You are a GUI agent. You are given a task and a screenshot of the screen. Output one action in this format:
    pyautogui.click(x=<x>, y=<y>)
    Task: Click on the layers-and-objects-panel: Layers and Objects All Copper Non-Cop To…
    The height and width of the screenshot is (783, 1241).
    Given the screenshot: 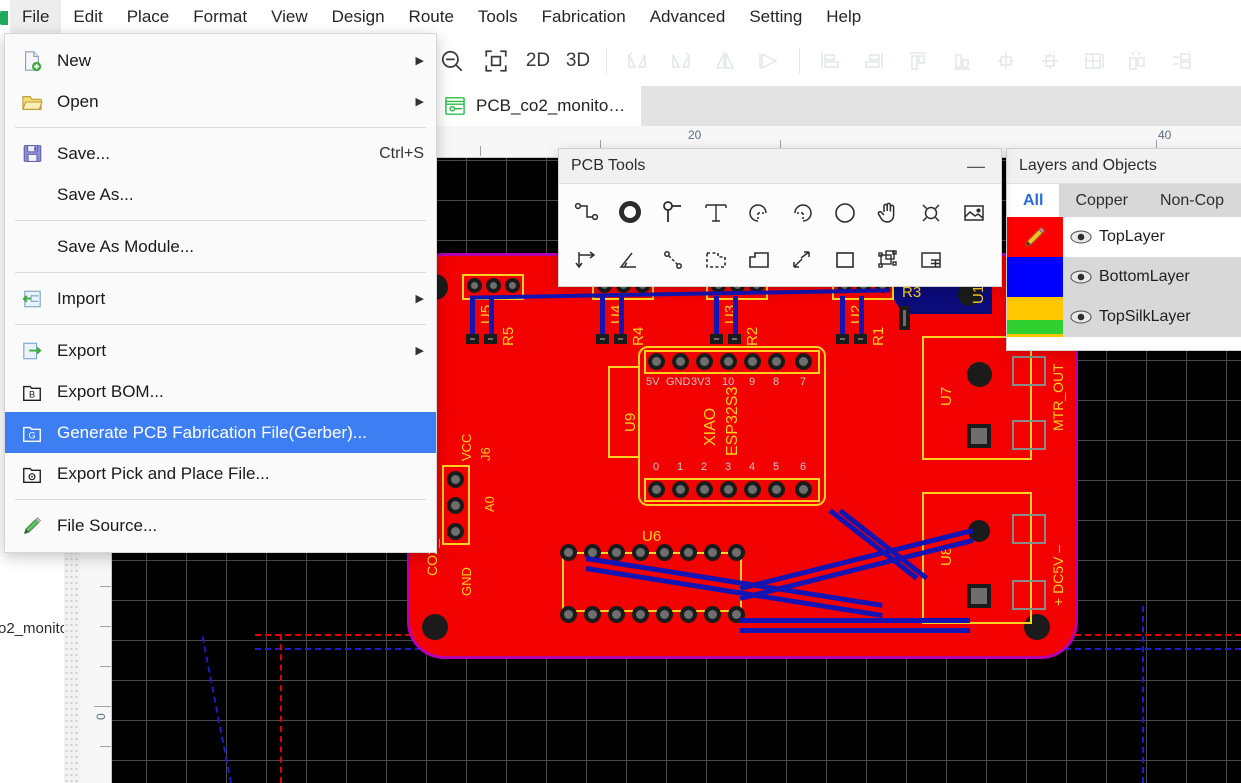 What is the action you would take?
    pyautogui.click(x=1123, y=249)
    